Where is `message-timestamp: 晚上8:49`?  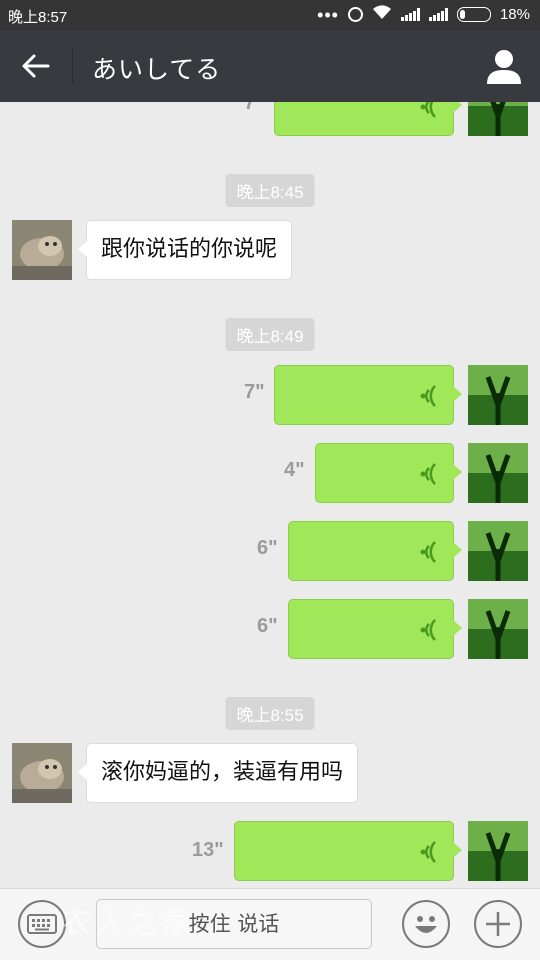 message-timestamp: 晚上8:49 is located at coordinates (270, 334).